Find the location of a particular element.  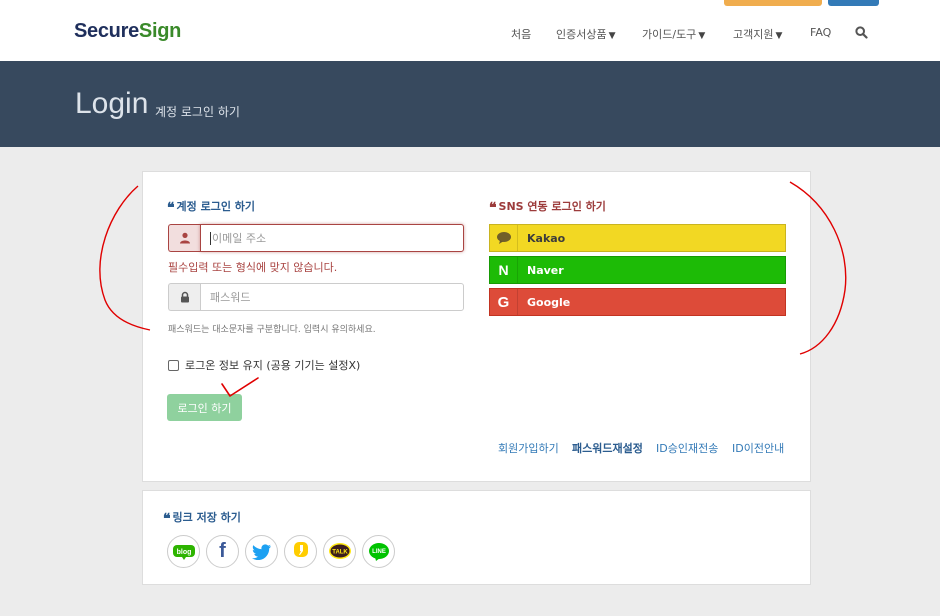

email-error-message: 필수입력 또는 형식에 맞지 않습니다. is located at coordinates (253, 267).